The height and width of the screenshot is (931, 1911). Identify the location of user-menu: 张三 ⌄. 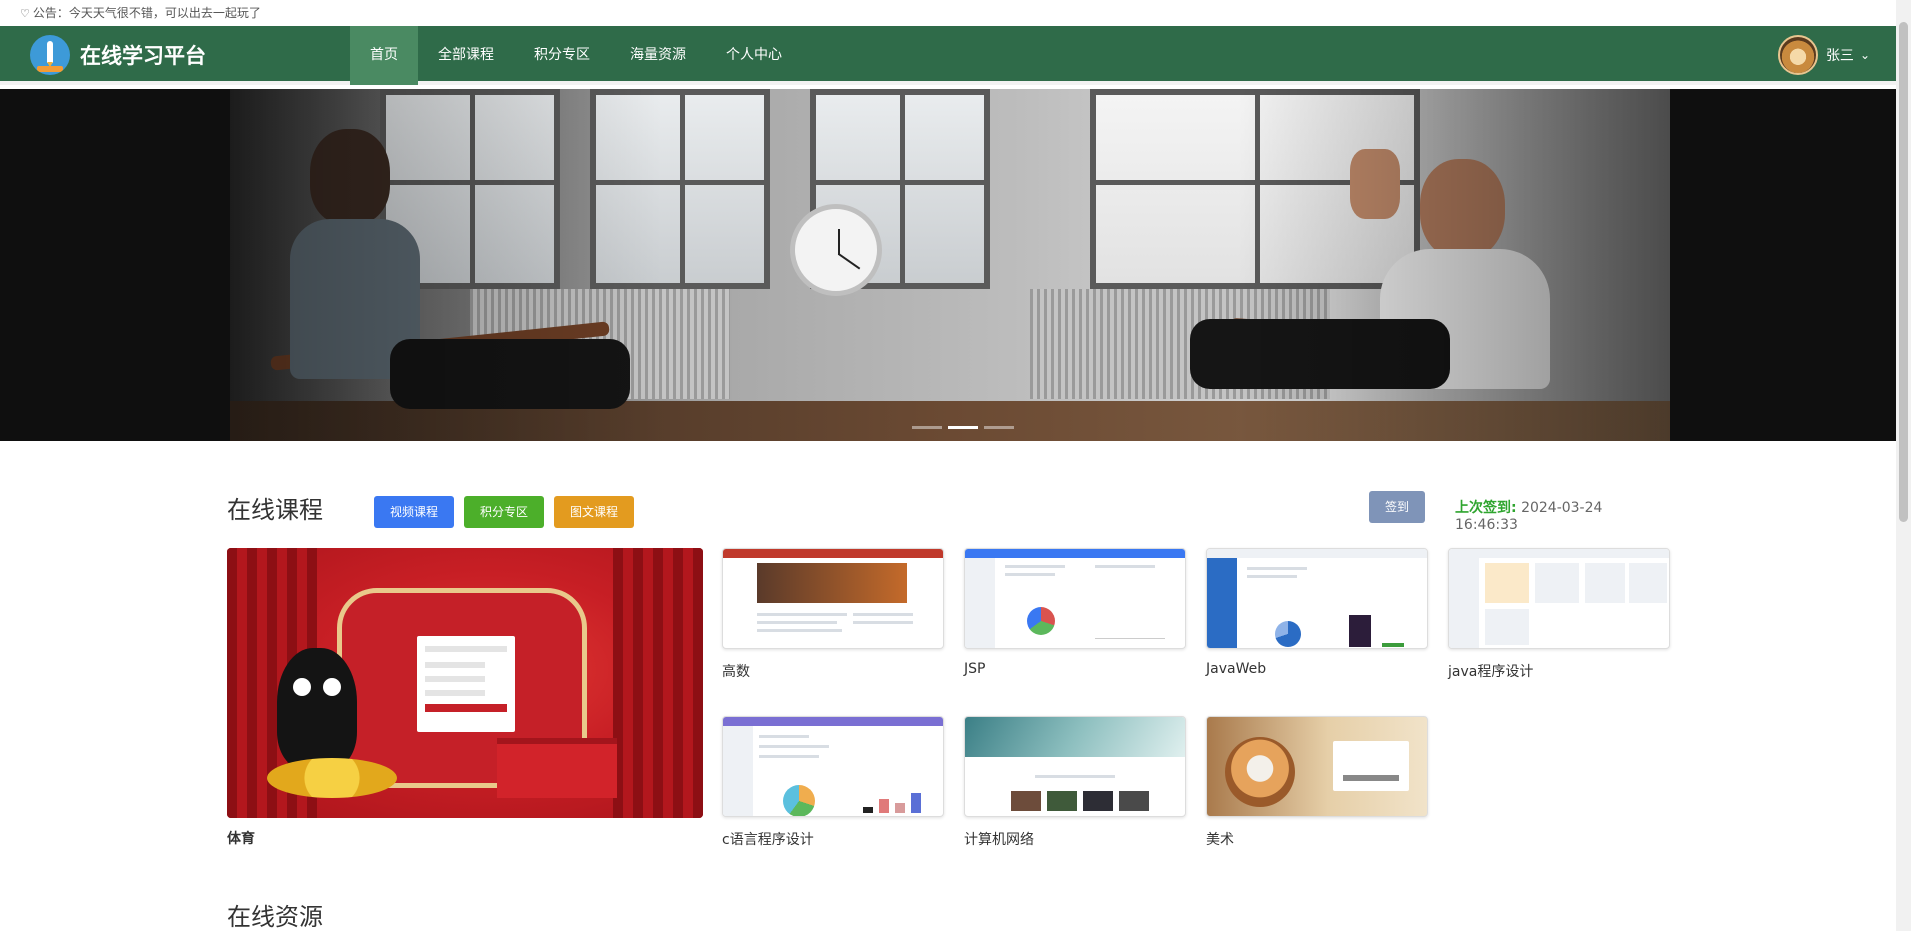
(1823, 55).